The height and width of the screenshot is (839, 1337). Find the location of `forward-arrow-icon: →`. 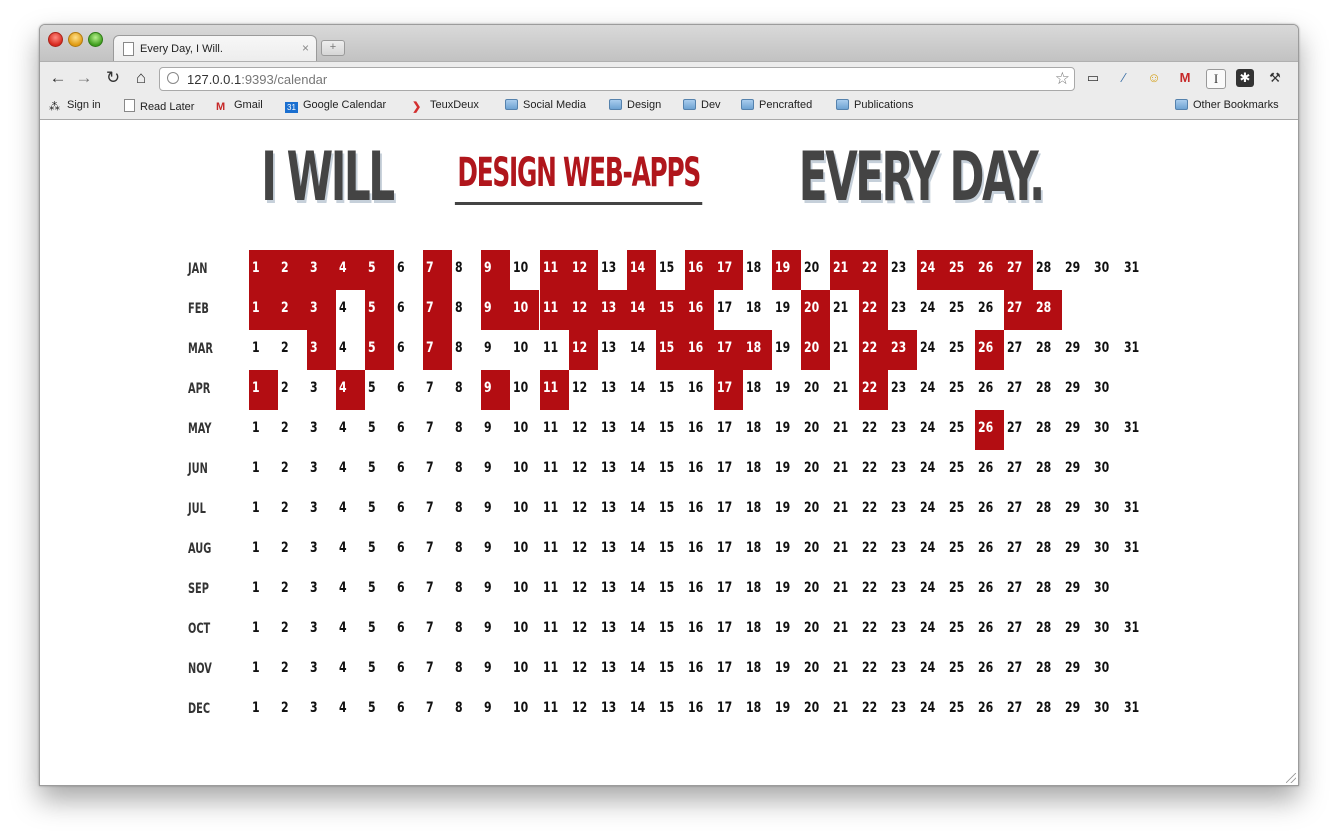

forward-arrow-icon: → is located at coordinates (84, 78).